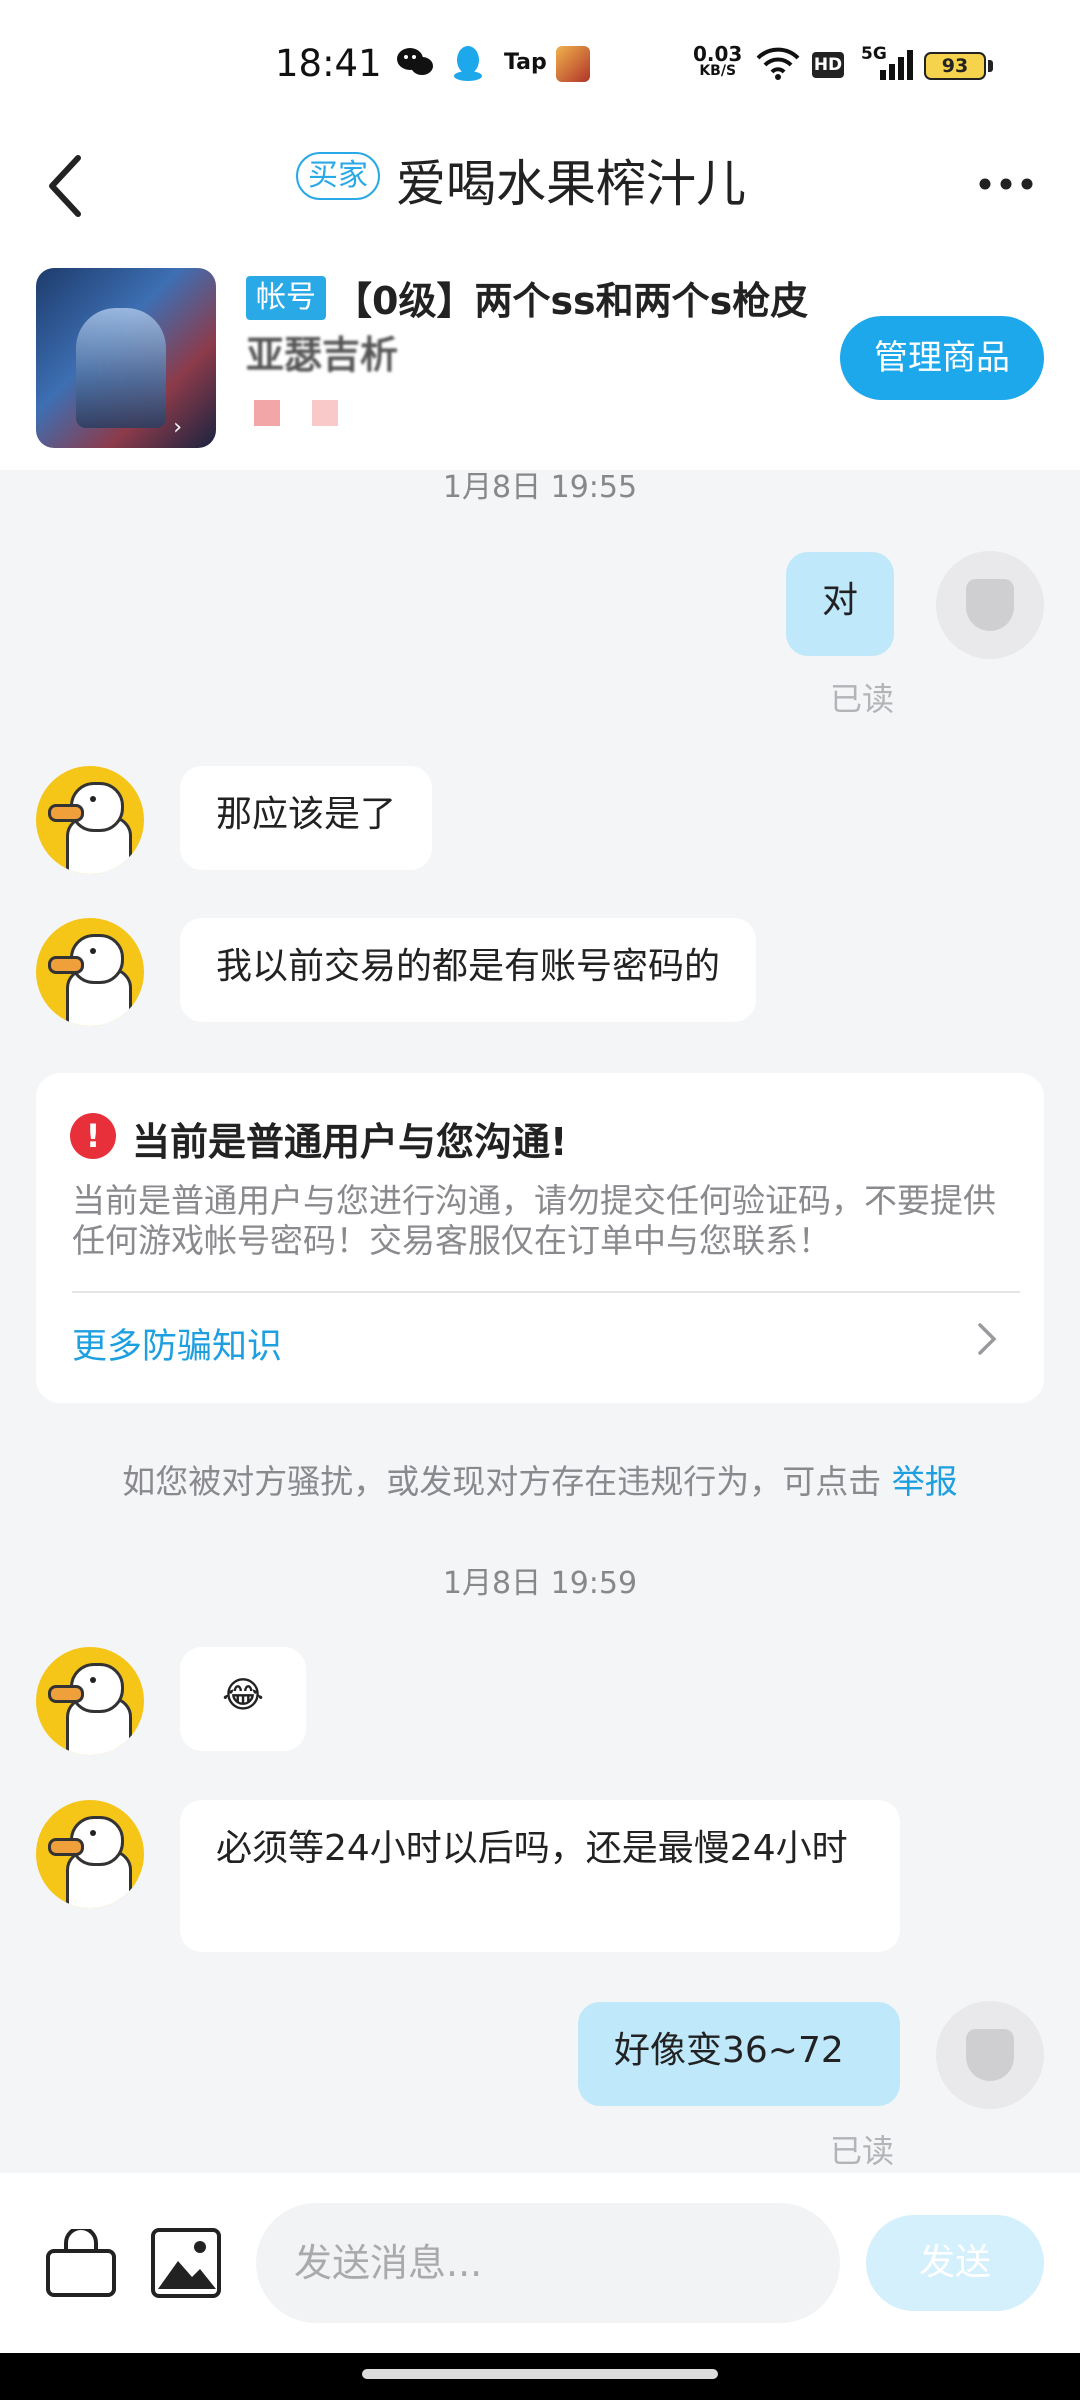 The image size is (1080, 2400). What do you see at coordinates (548, 2263) in the screenshot?
I see `message-input` at bounding box center [548, 2263].